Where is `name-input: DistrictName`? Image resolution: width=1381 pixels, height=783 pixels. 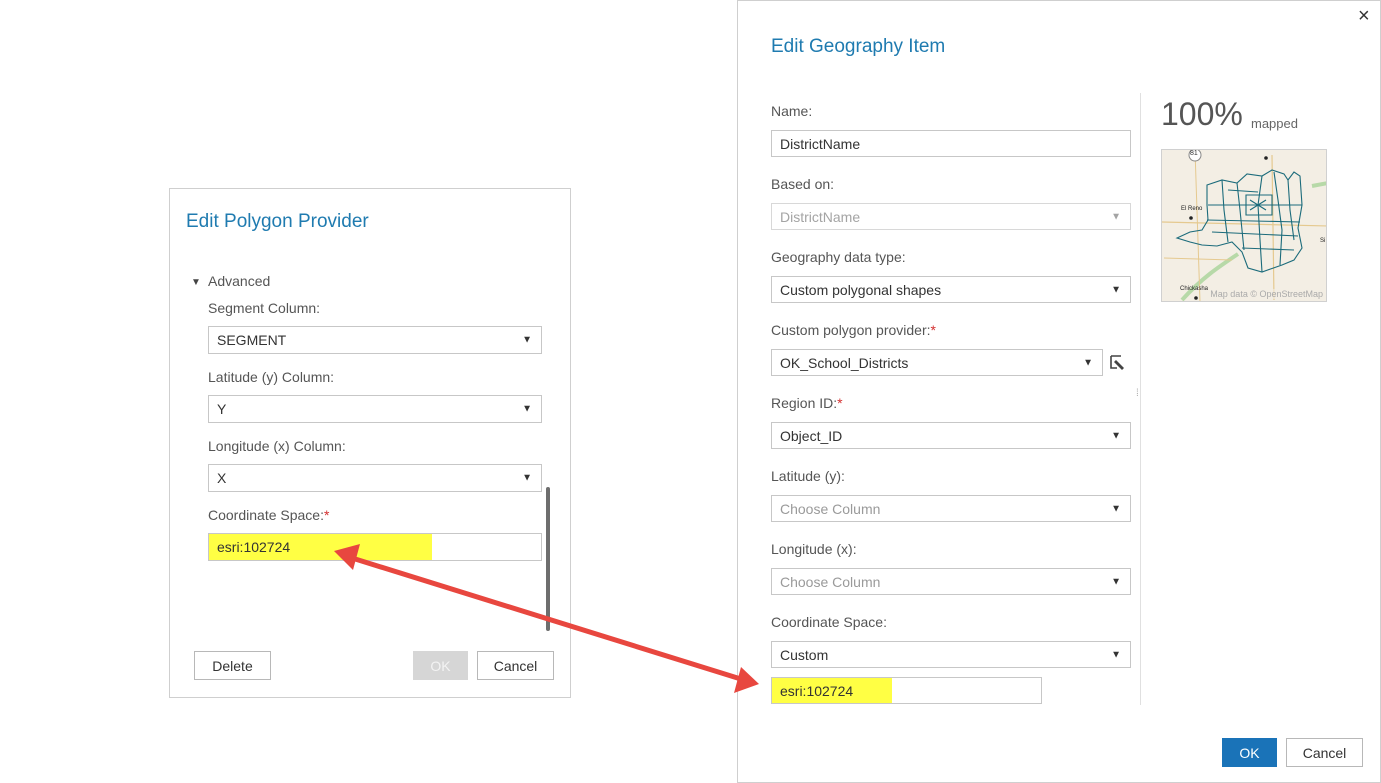
name-input: DistrictName is located at coordinates (951, 143).